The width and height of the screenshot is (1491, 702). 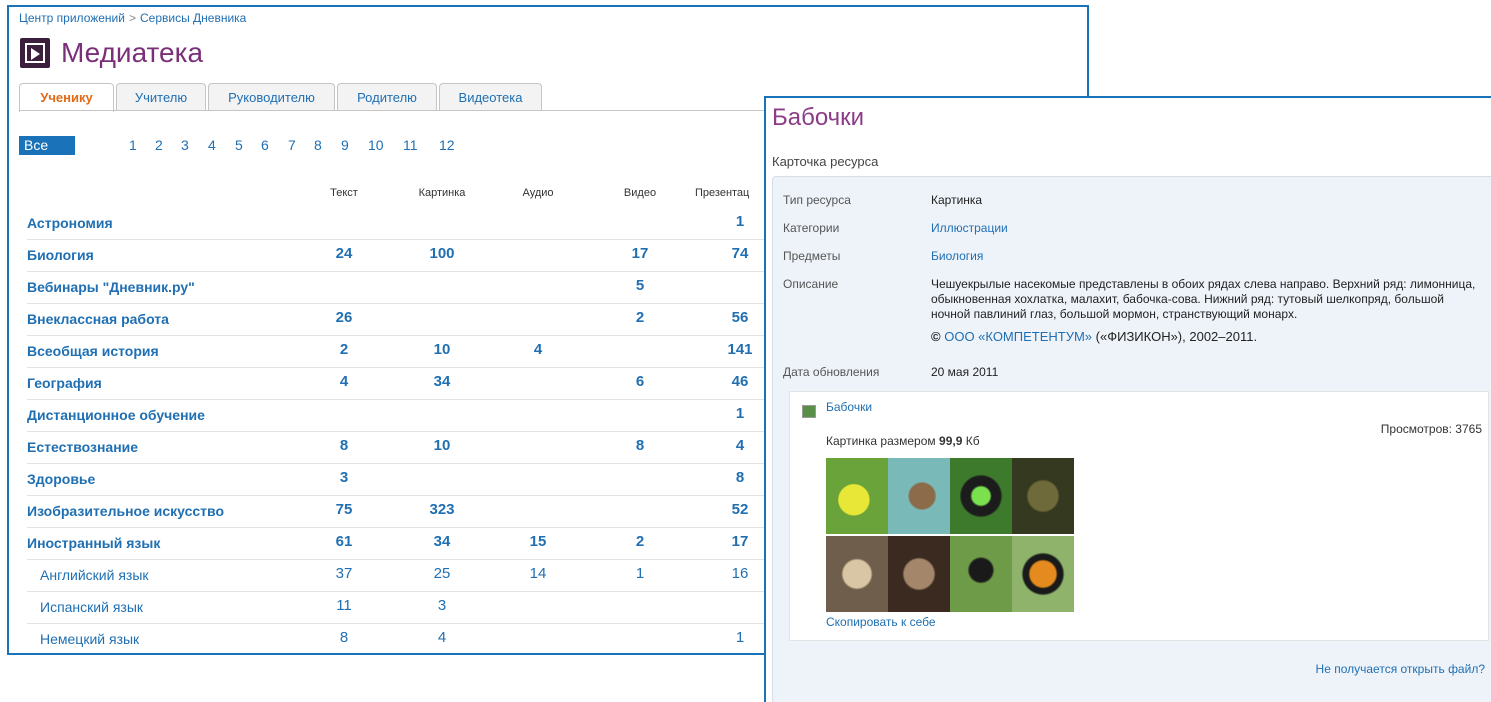 What do you see at coordinates (936, 336) in the screenshot?
I see `copyright-symbol: ©` at bounding box center [936, 336].